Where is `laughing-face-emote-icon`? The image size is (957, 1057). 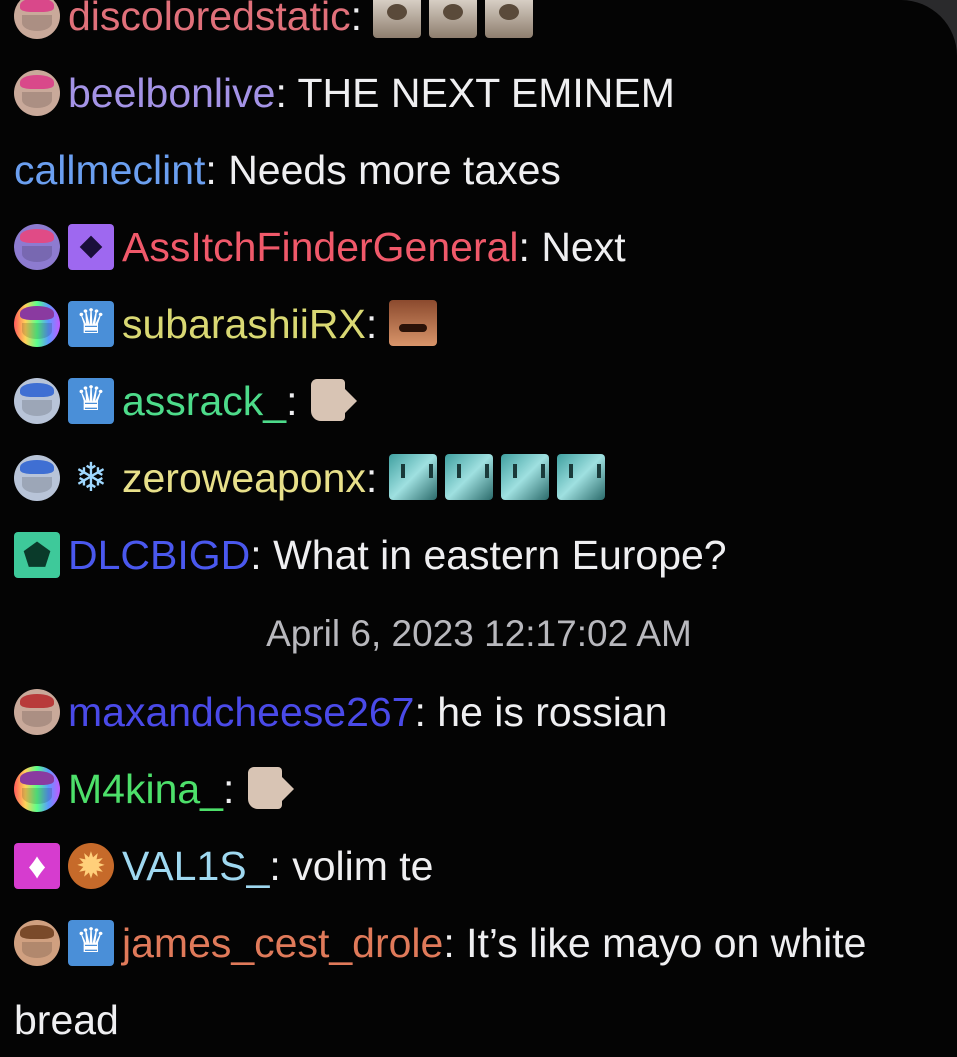
laughing-face-emote-icon is located at coordinates (412, 323).